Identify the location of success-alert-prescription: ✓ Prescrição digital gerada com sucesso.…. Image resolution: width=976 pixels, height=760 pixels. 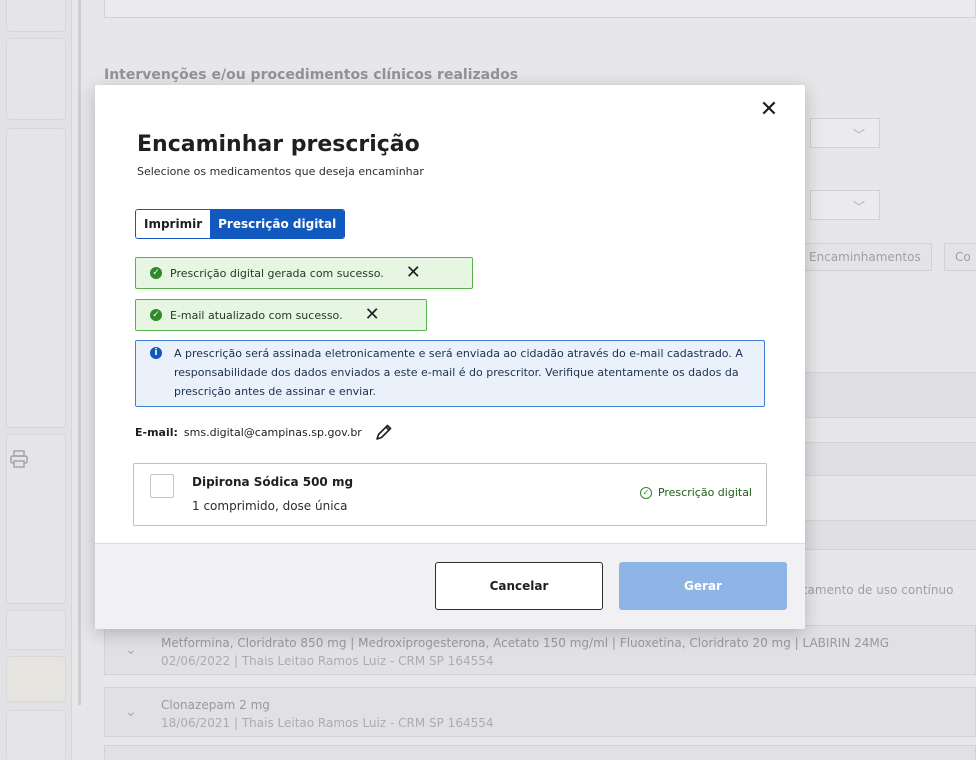
(304, 273).